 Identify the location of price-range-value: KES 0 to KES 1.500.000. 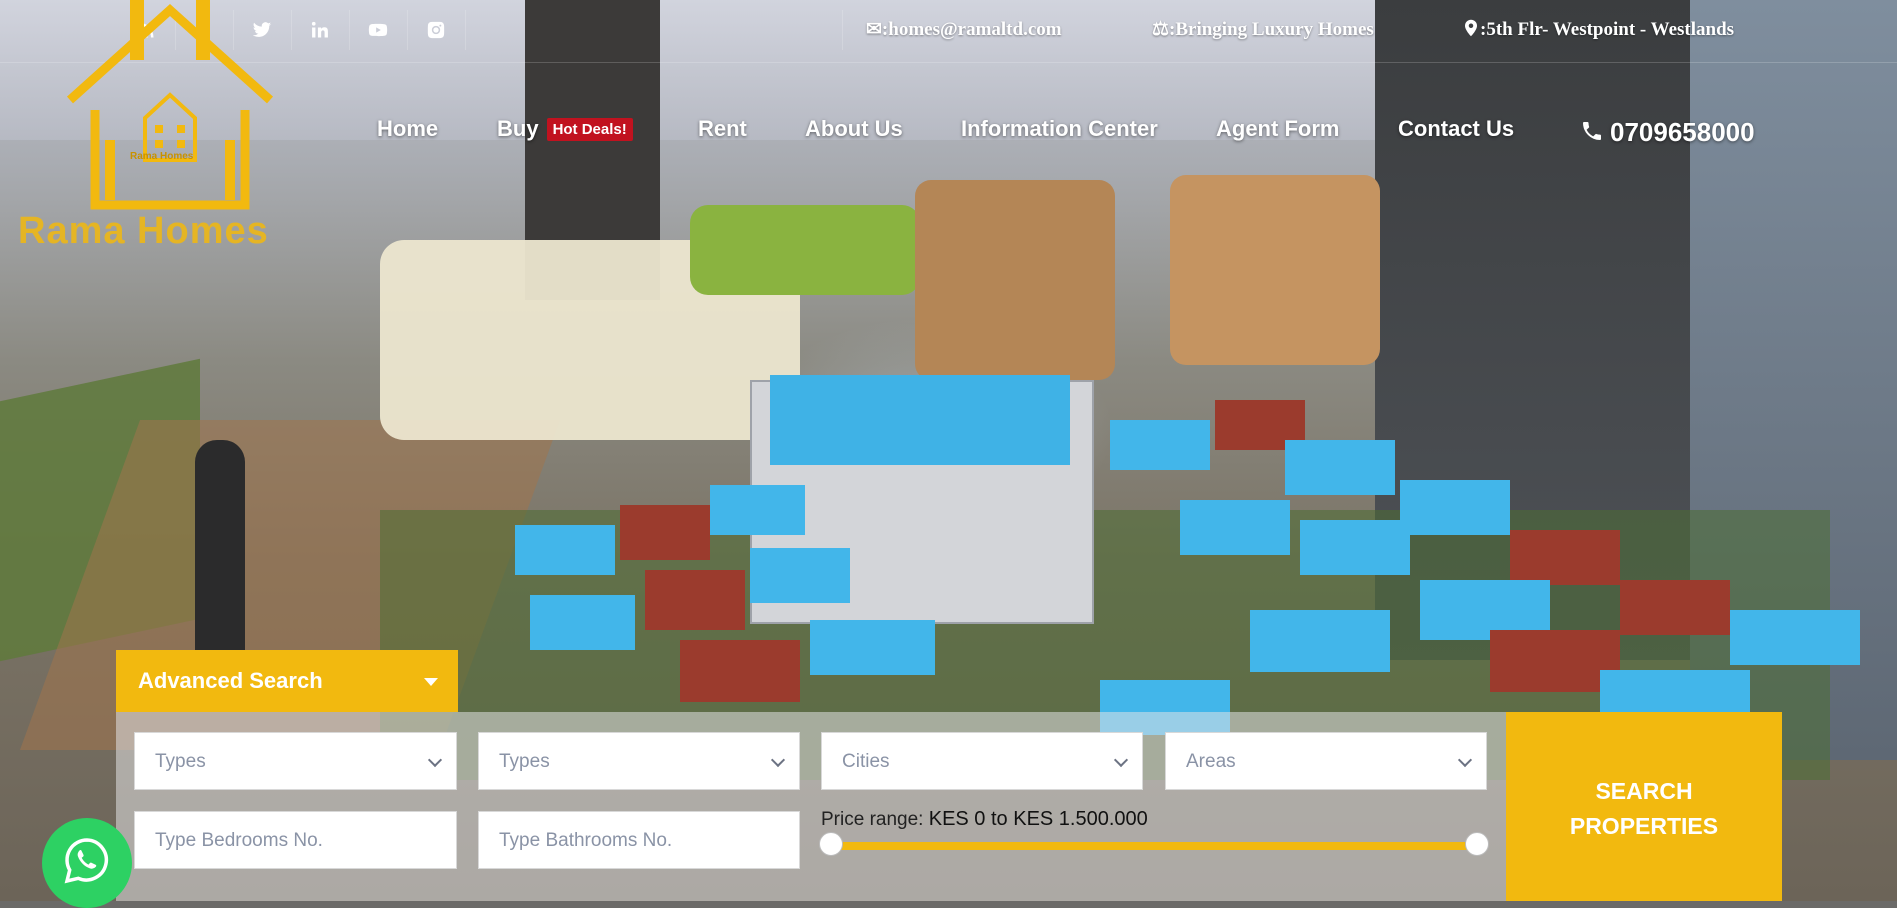
(1038, 819).